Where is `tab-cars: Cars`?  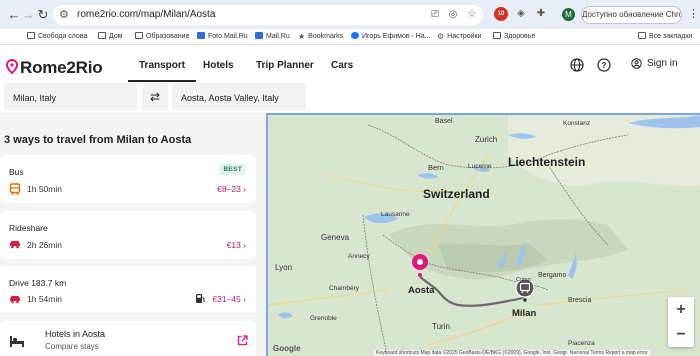 tab-cars: Cars is located at coordinates (342, 65).